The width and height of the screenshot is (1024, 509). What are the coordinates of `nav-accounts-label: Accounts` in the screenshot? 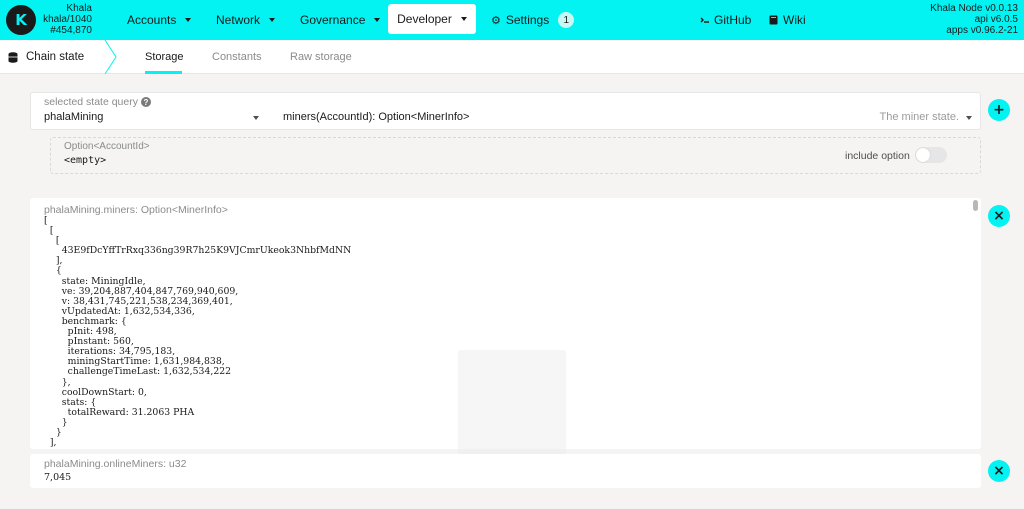 It's located at (152, 20).